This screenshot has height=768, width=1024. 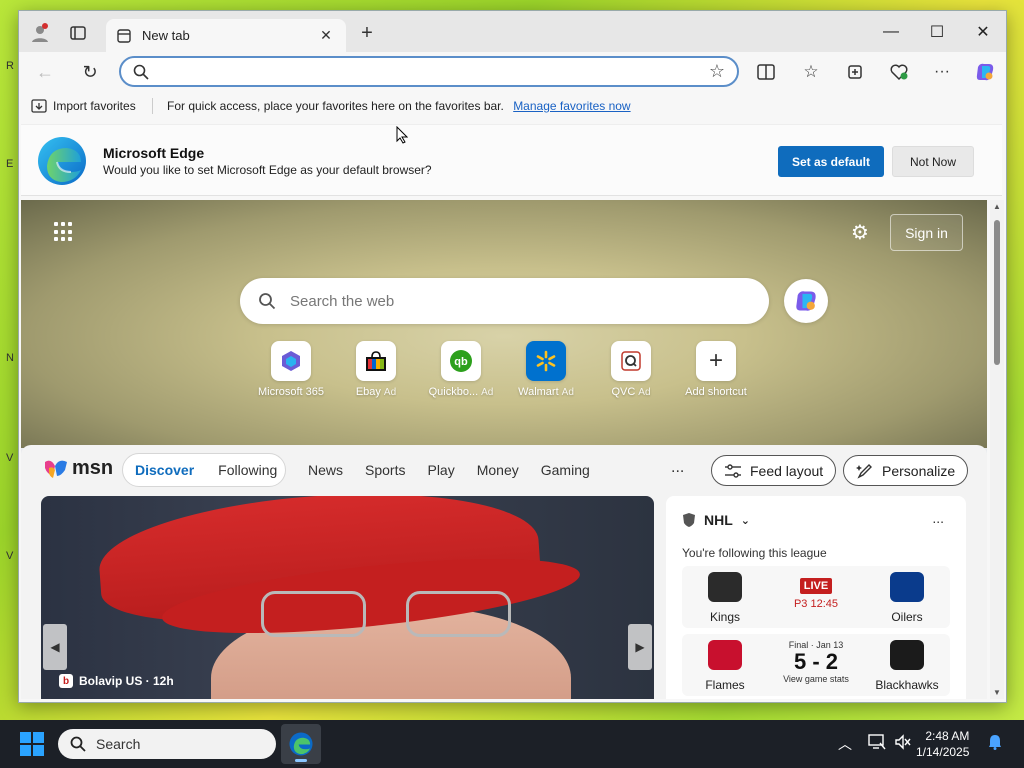 What do you see at coordinates (877, 743) in the screenshot?
I see `network-icon` at bounding box center [877, 743].